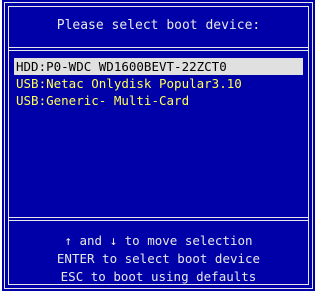 The image size is (320, 293). What do you see at coordinates (158, 25) in the screenshot?
I see `dialog-title: Please select boot device:` at bounding box center [158, 25].